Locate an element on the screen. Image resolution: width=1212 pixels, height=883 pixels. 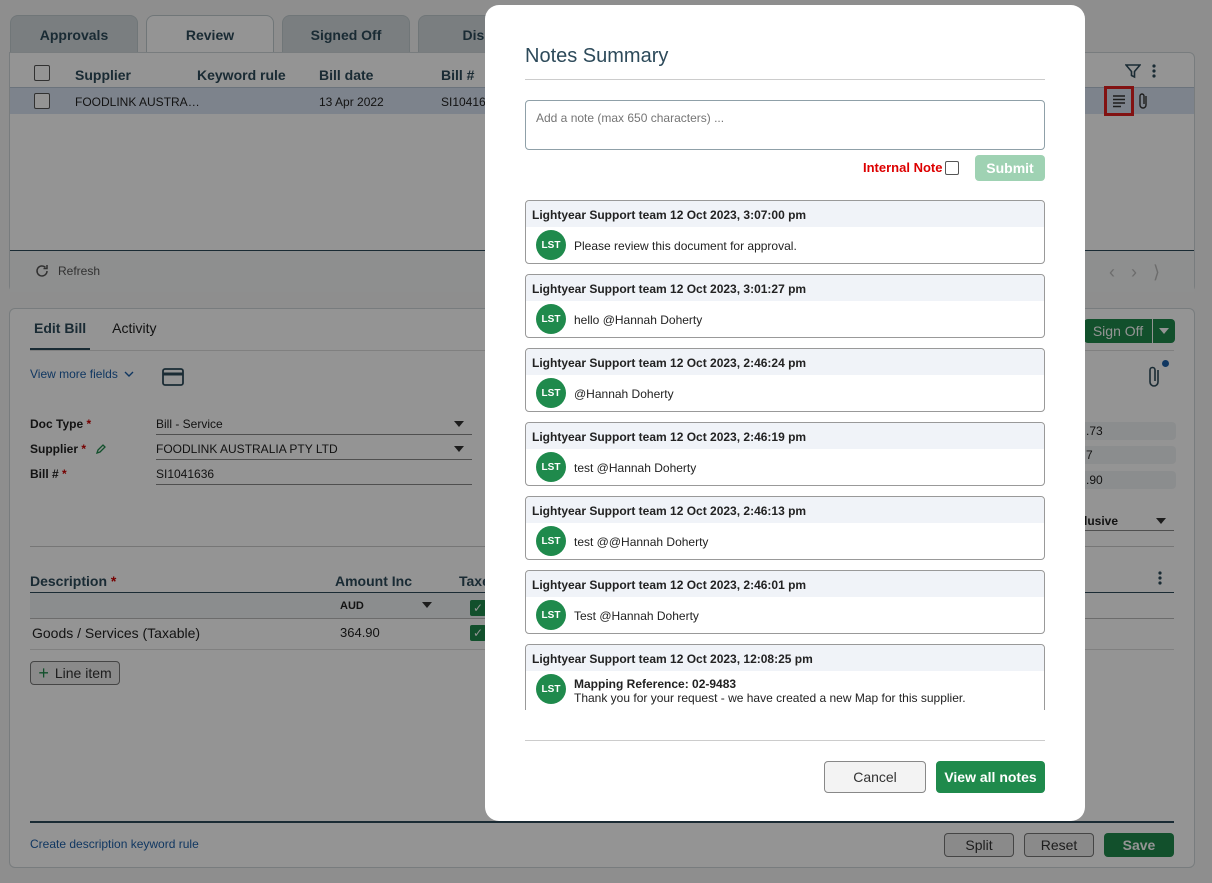
view-all-notes-button: View all notes is located at coordinates (990, 777).